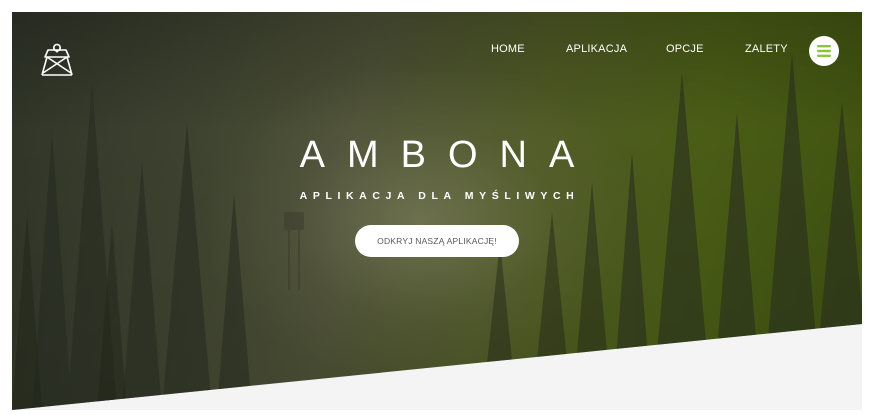  What do you see at coordinates (439, 196) in the screenshot?
I see `hero-subtitle: APLIKACJA DLA MYŚLIWYCH` at bounding box center [439, 196].